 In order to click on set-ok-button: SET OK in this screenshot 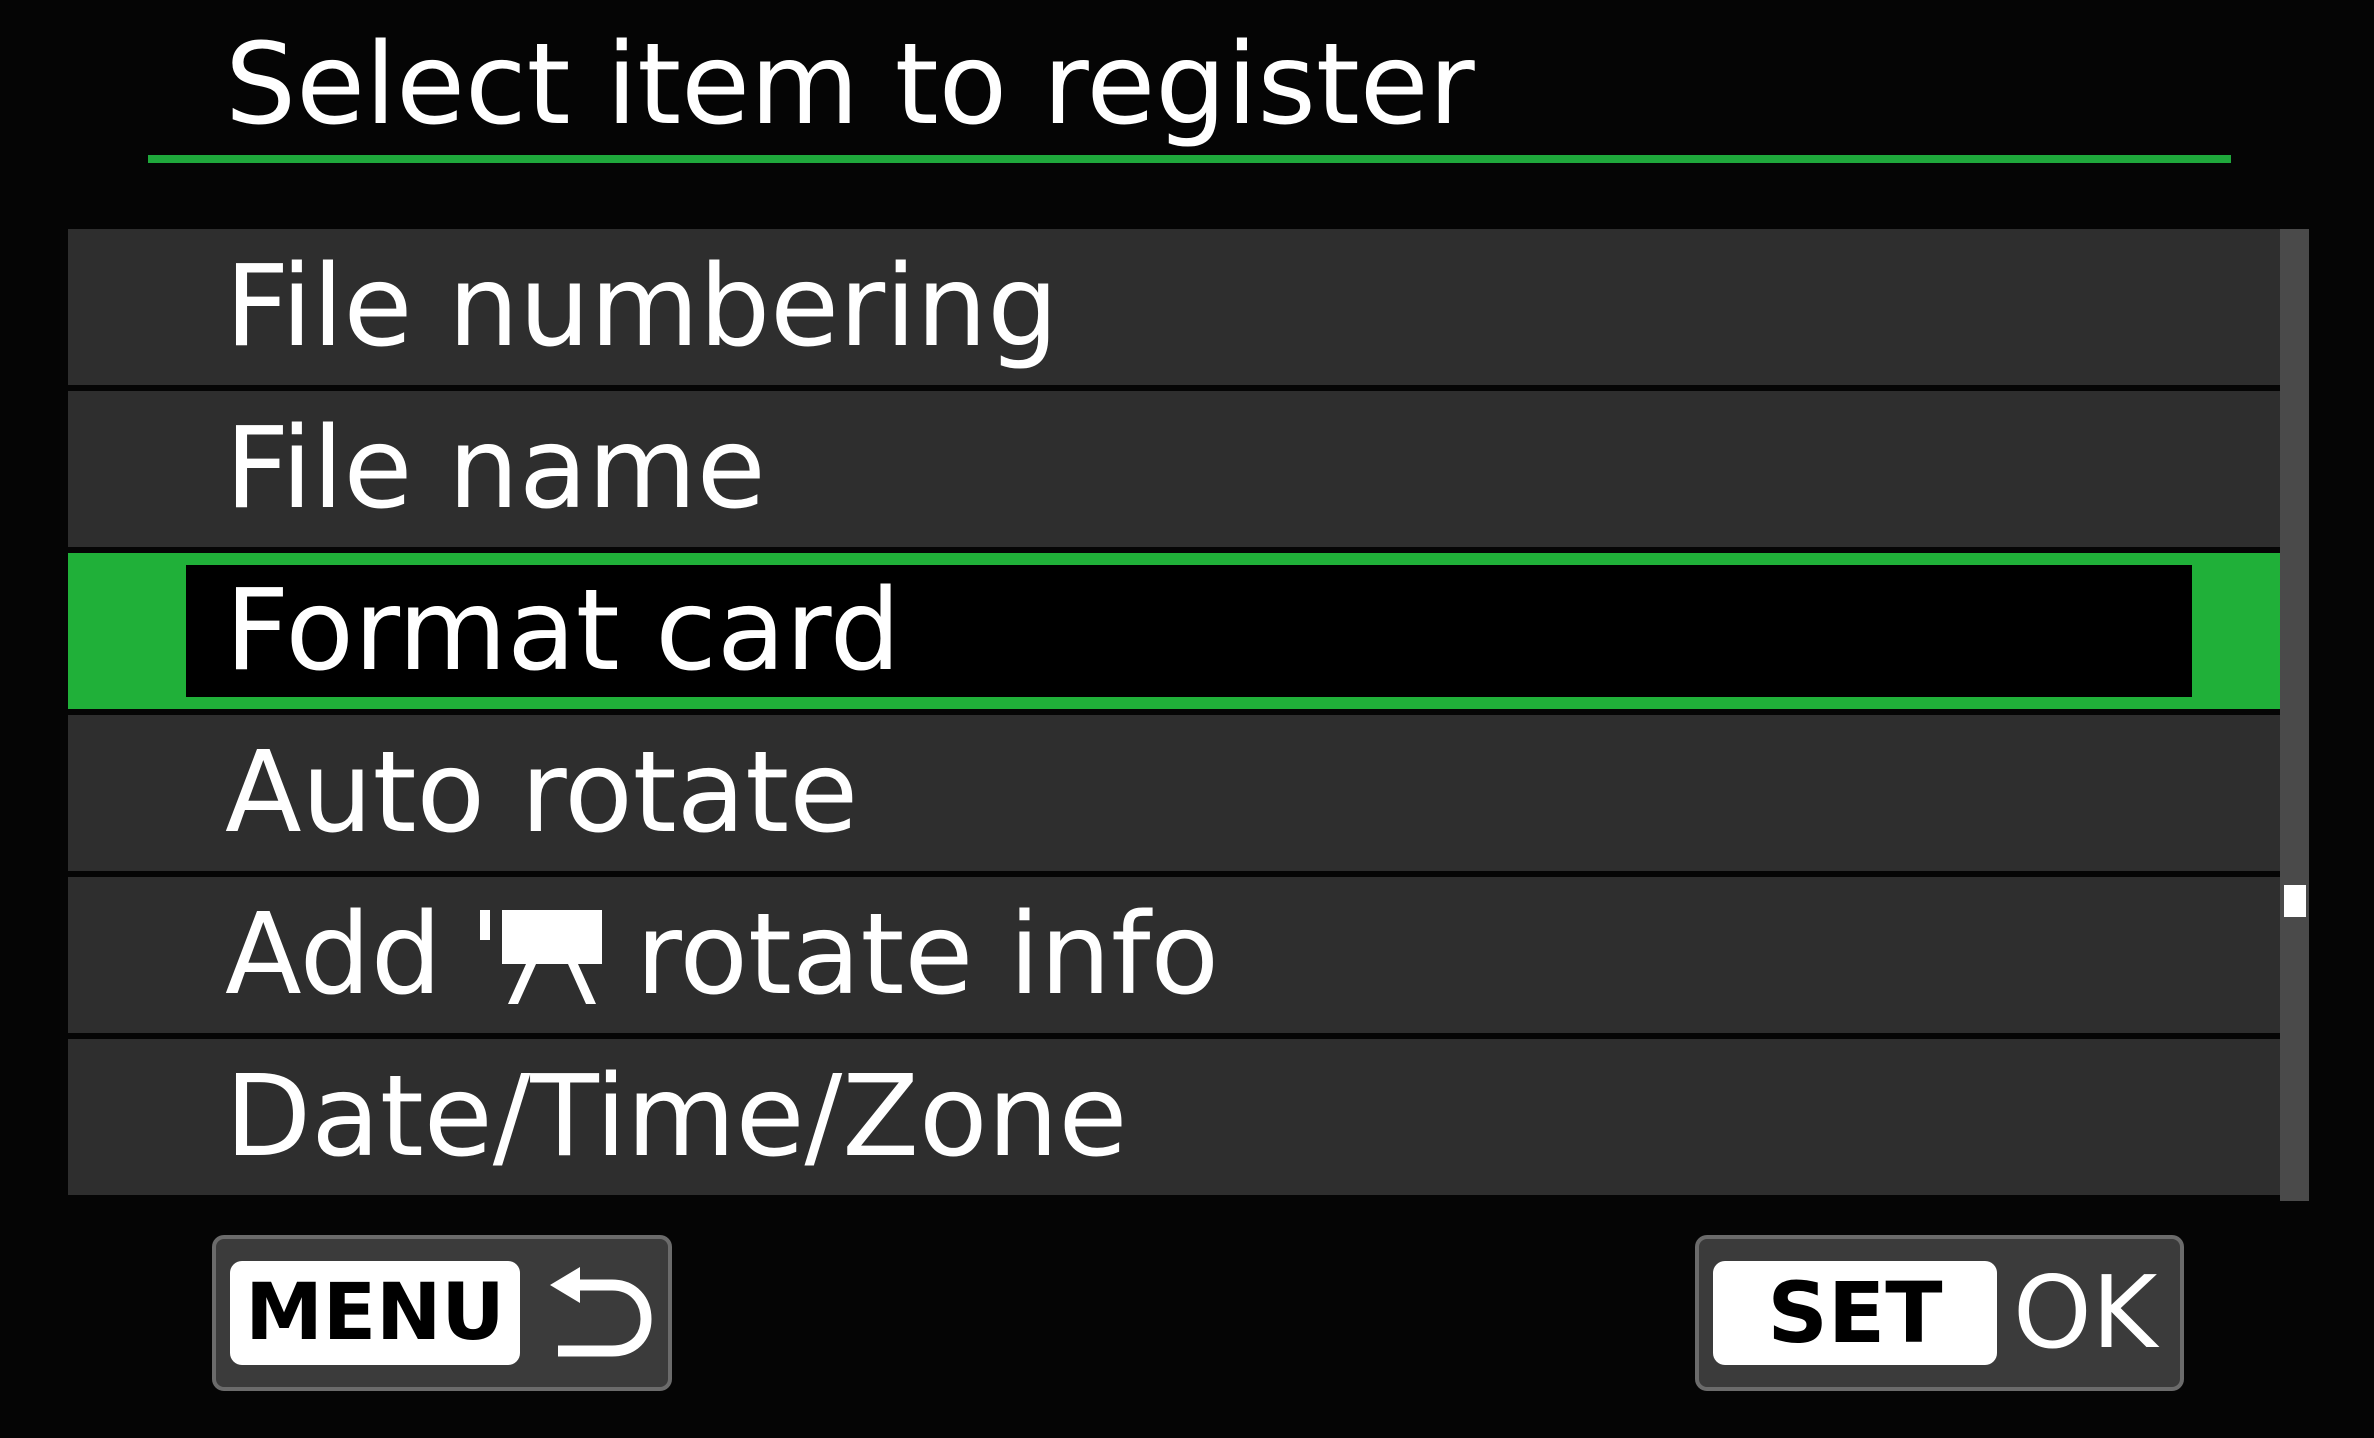, I will do `click(1939, 1313)`.